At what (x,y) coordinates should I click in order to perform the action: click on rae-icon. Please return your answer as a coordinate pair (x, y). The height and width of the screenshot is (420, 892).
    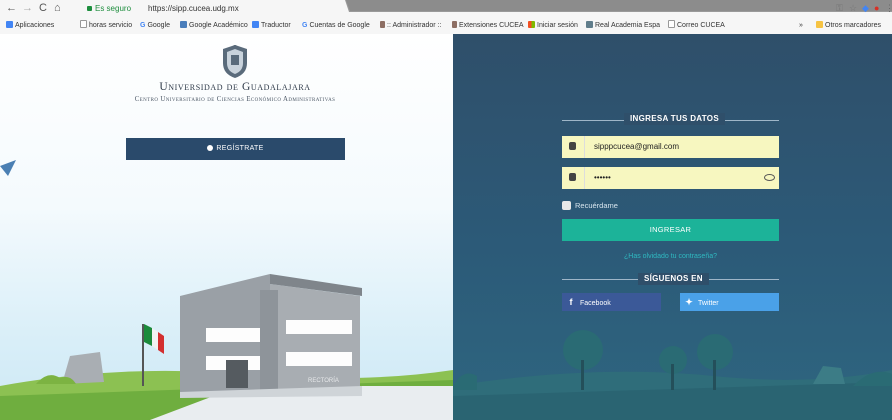
    Looking at the image, I should click on (589, 24).